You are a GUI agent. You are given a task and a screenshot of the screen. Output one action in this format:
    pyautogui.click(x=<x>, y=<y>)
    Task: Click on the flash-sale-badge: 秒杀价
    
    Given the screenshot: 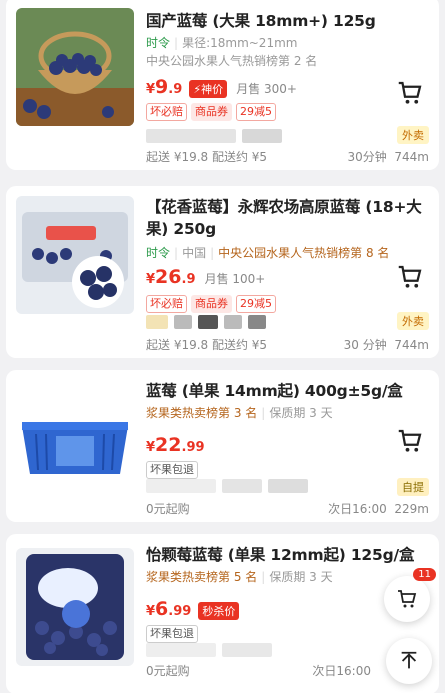 What is the action you would take?
    pyautogui.click(x=219, y=610)
    